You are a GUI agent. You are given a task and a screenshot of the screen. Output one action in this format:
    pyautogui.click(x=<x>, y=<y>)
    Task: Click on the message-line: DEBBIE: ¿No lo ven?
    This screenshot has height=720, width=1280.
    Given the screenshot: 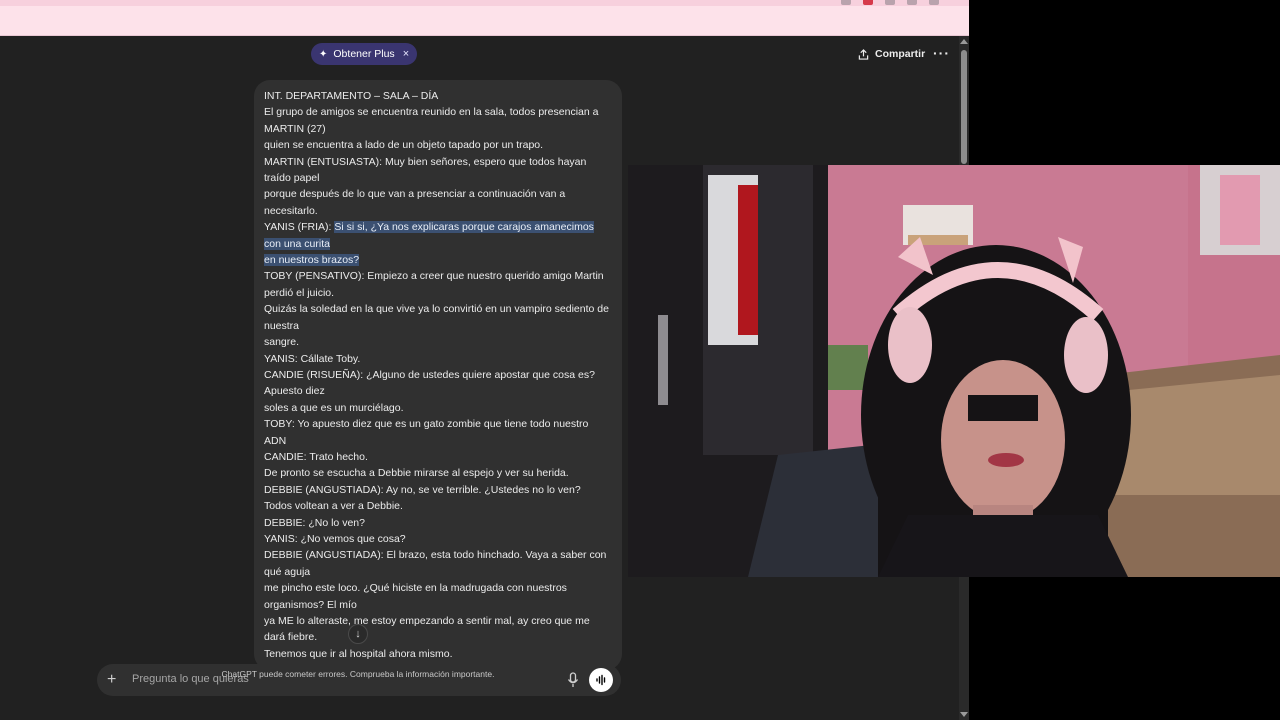 What is the action you would take?
    pyautogui.click(x=314, y=522)
    